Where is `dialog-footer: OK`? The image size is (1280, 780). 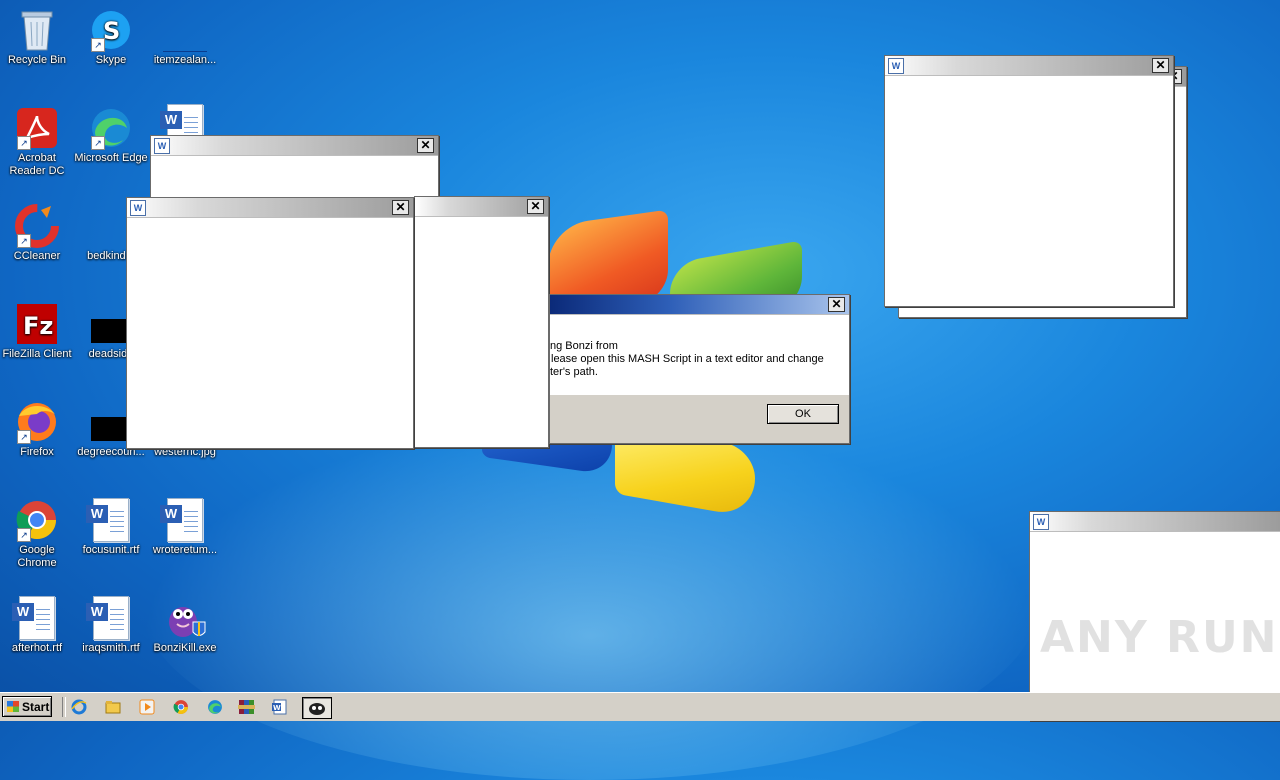 dialog-footer: OK is located at coordinates (699, 419).